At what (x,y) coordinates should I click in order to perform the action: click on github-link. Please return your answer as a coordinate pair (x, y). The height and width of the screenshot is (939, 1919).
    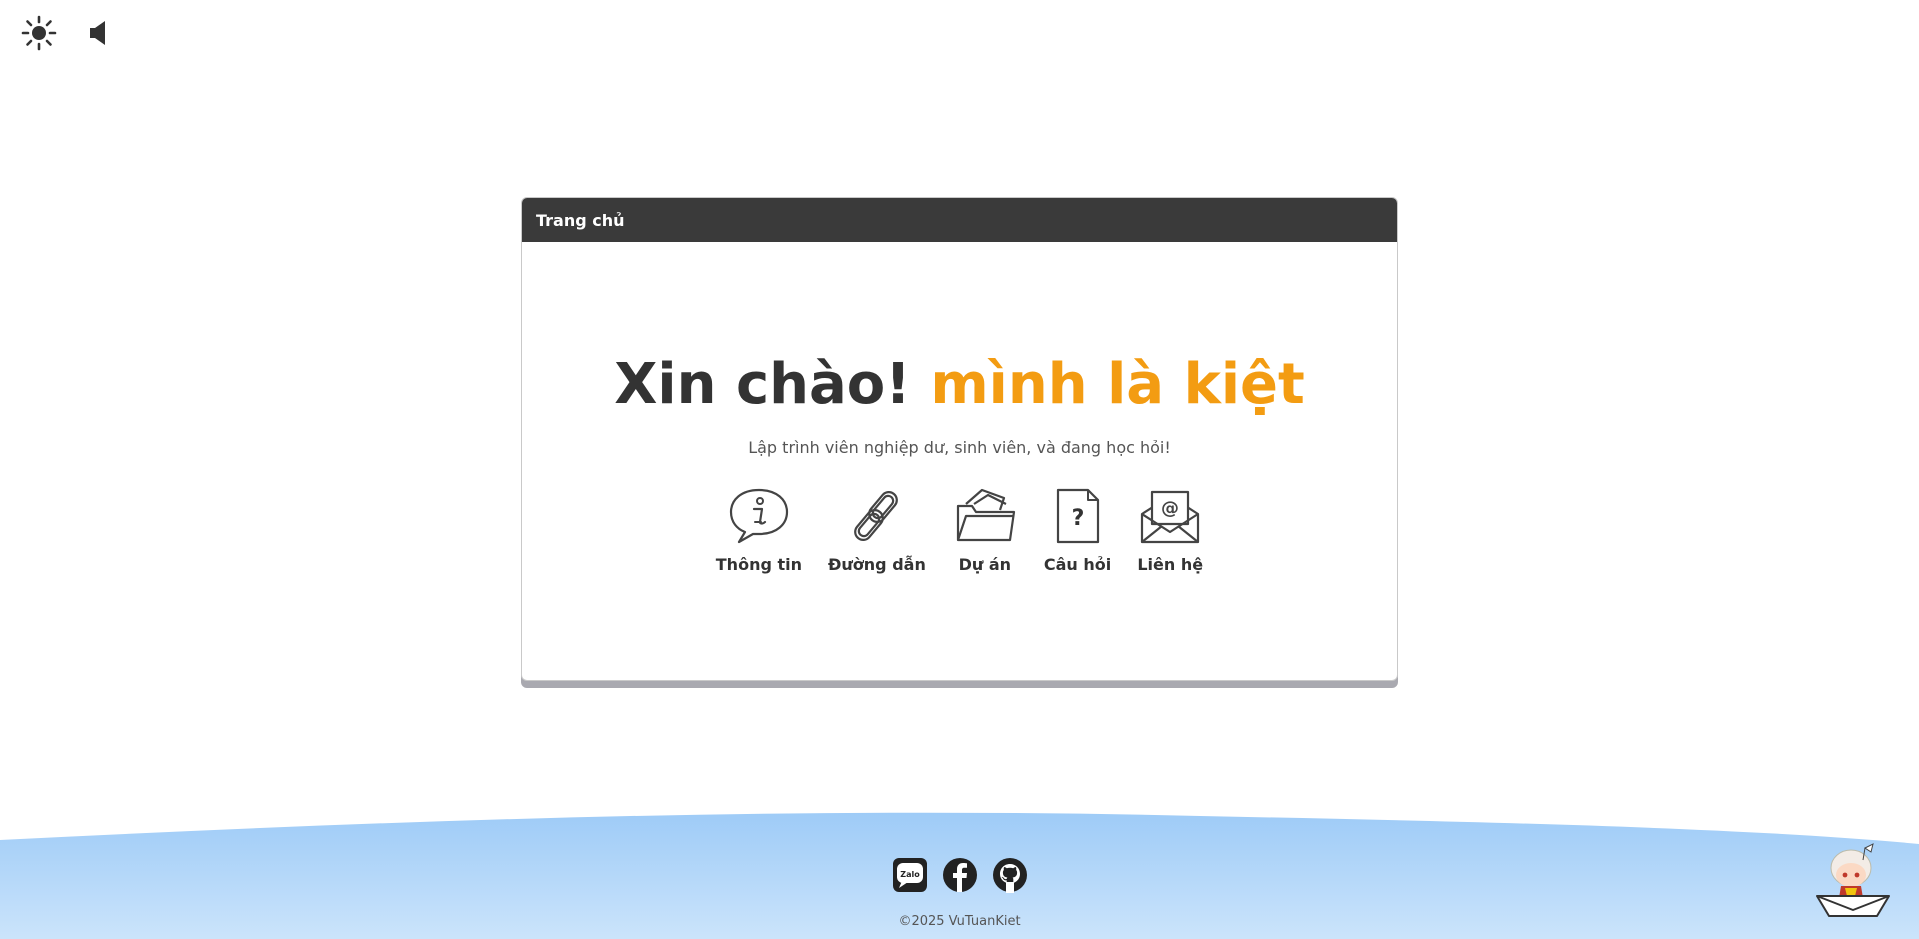
    Looking at the image, I should click on (1010, 875).